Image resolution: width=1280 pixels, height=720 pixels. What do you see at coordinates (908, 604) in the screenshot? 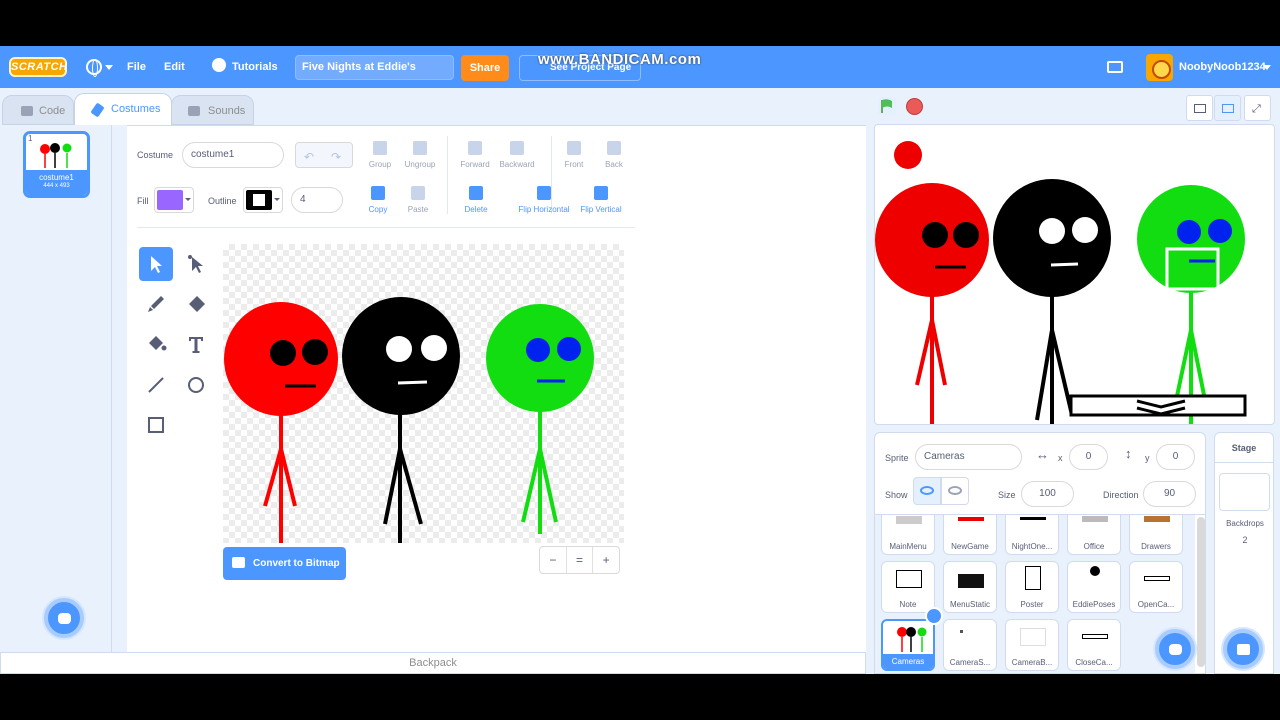
I see `sprite-name: Note` at bounding box center [908, 604].